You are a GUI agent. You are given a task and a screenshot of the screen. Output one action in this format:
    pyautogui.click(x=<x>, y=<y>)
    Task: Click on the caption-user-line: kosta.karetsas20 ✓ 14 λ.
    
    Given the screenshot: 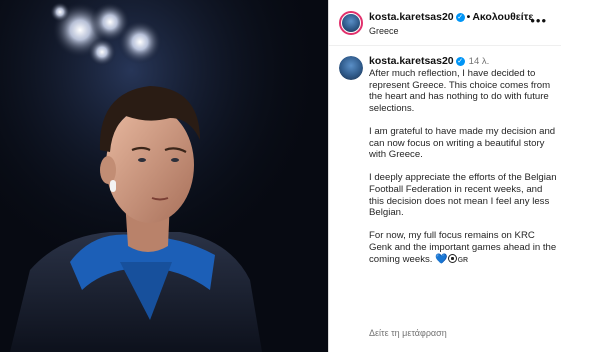 What is the action you would take?
    pyautogui.click(x=429, y=61)
    